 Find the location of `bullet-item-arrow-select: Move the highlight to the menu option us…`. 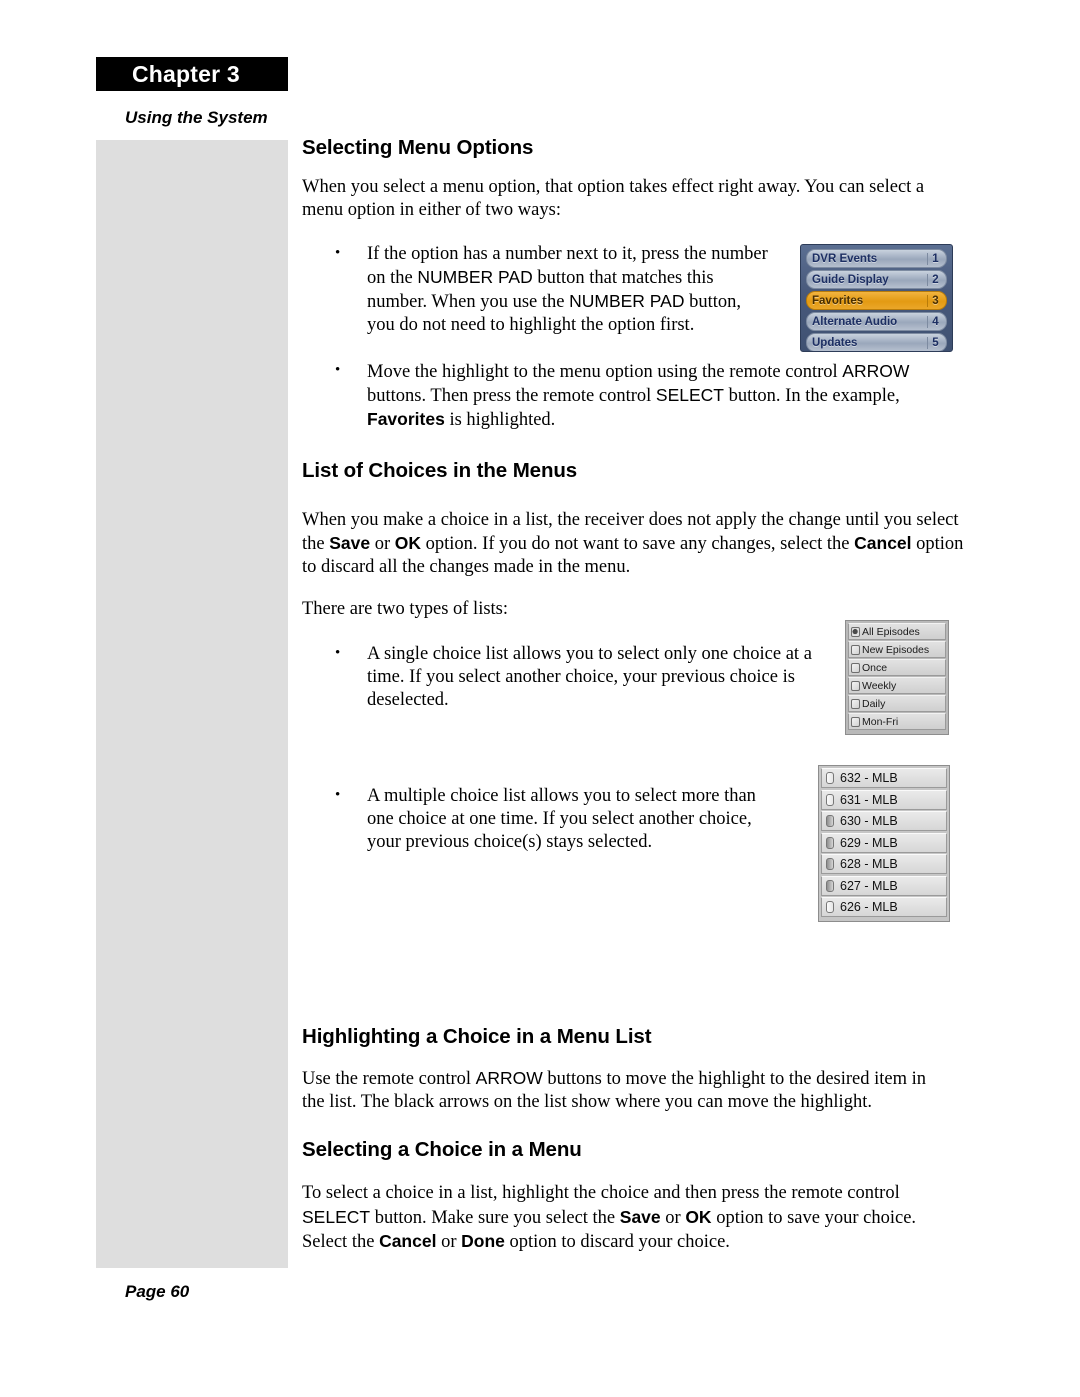

bullet-item-arrow-select: Move the highlight to the menu option us… is located at coordinates (626, 396).